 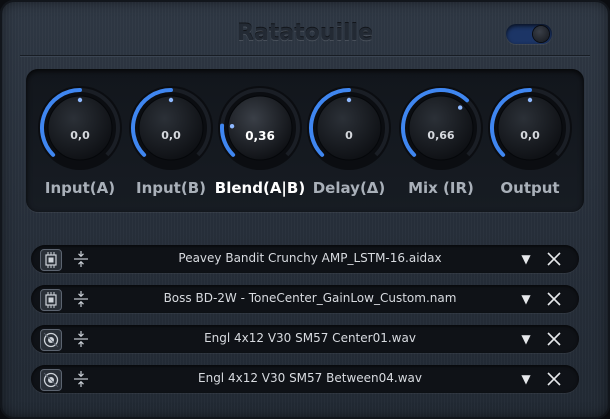 I want to click on loaded-file-name: Peavey Bandit Crunchy AMP_LSTM-16.aidax, so click(x=310, y=258).